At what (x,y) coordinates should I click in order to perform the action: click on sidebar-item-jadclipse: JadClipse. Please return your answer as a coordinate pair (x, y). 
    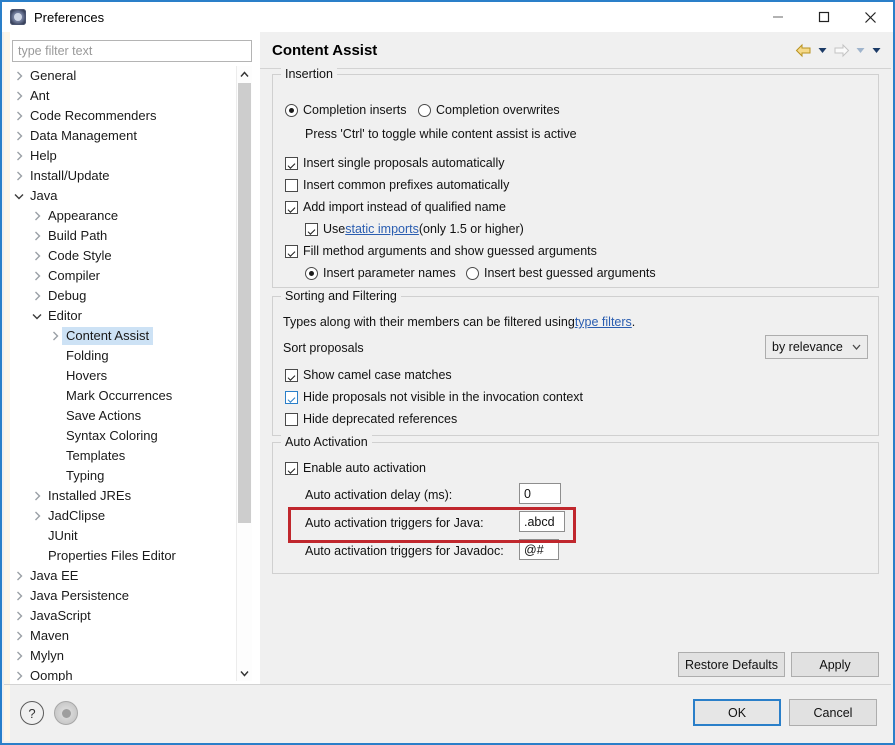
    Looking at the image, I should click on (132, 516).